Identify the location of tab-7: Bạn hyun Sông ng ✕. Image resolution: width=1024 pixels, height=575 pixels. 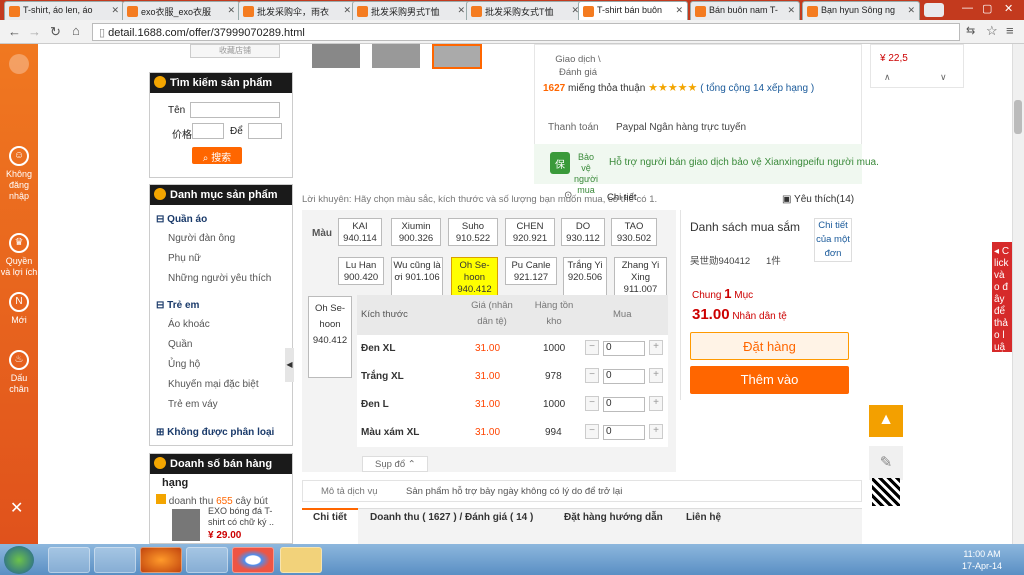
(861, 10).